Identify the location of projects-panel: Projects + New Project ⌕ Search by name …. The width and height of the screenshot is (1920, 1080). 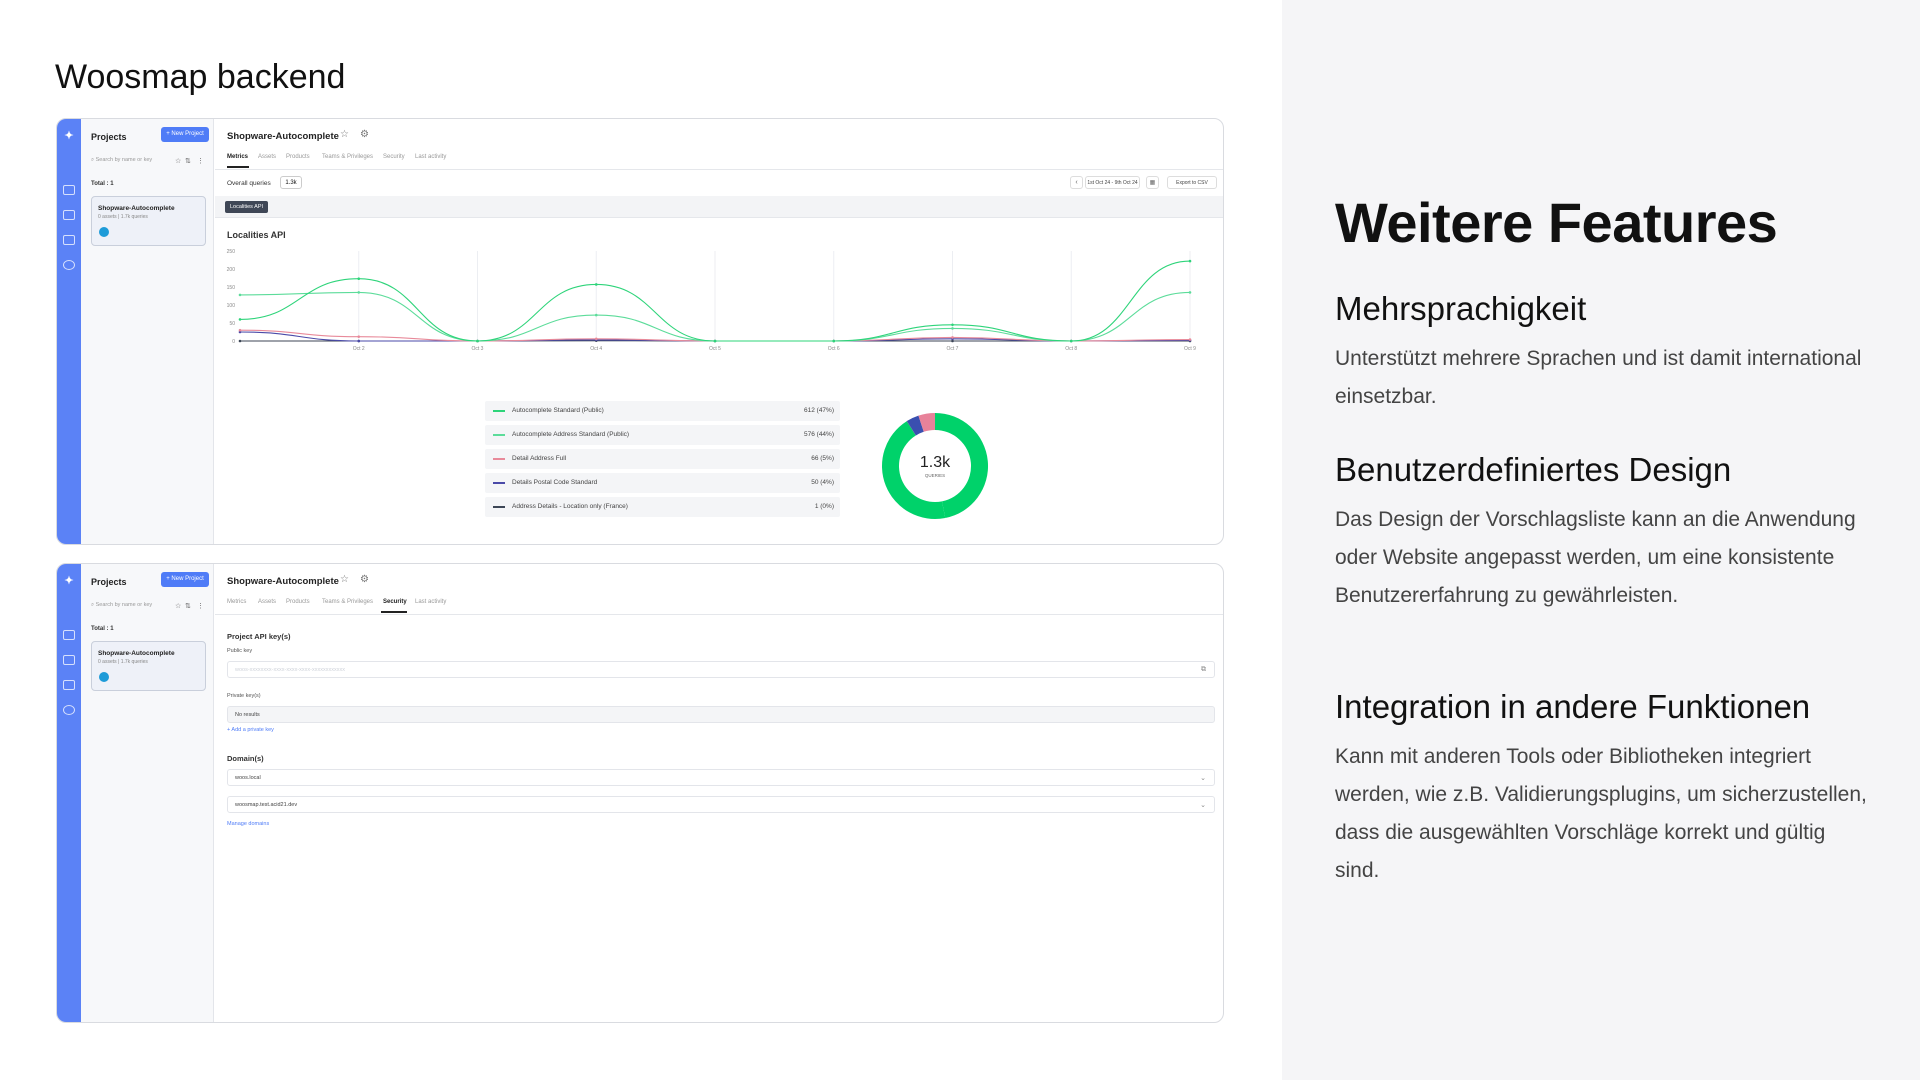
(147, 331).